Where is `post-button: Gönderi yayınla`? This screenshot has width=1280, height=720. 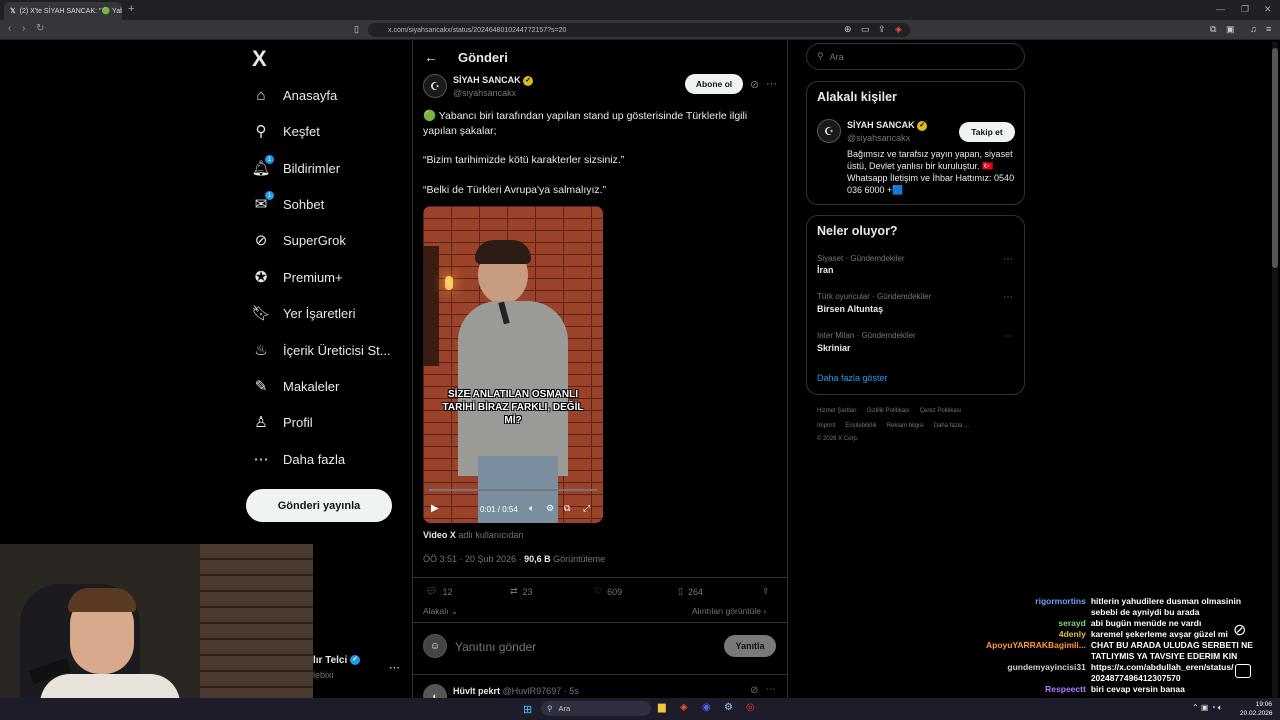
post-button: Gönderi yayınla is located at coordinates (319, 505).